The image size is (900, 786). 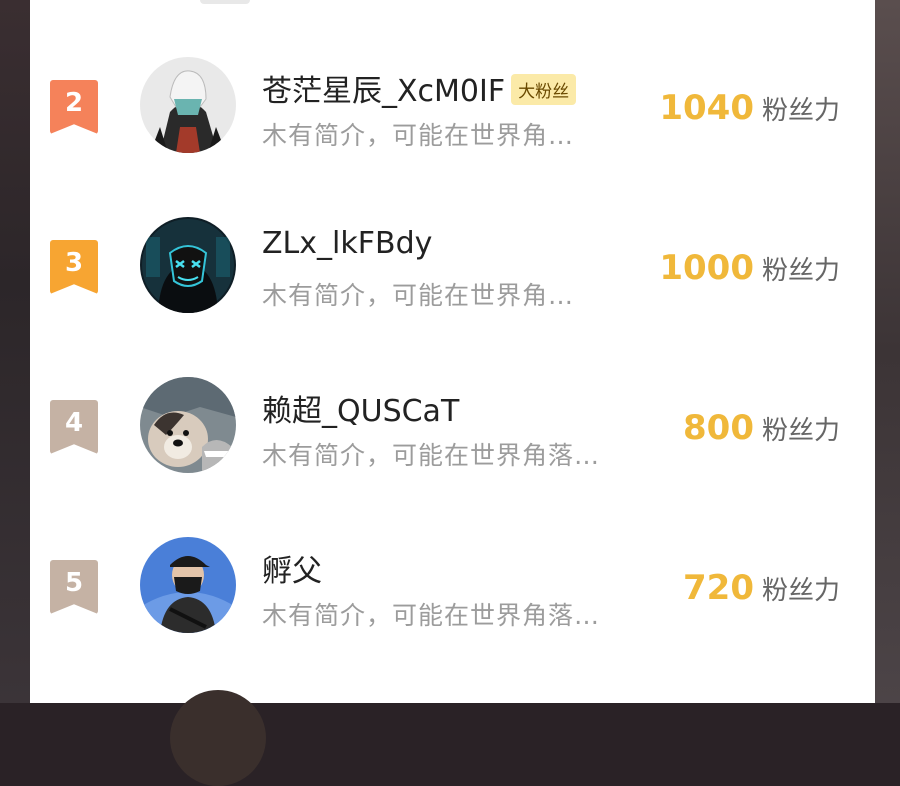 I want to click on next-row-avatar, so click(x=218, y=738).